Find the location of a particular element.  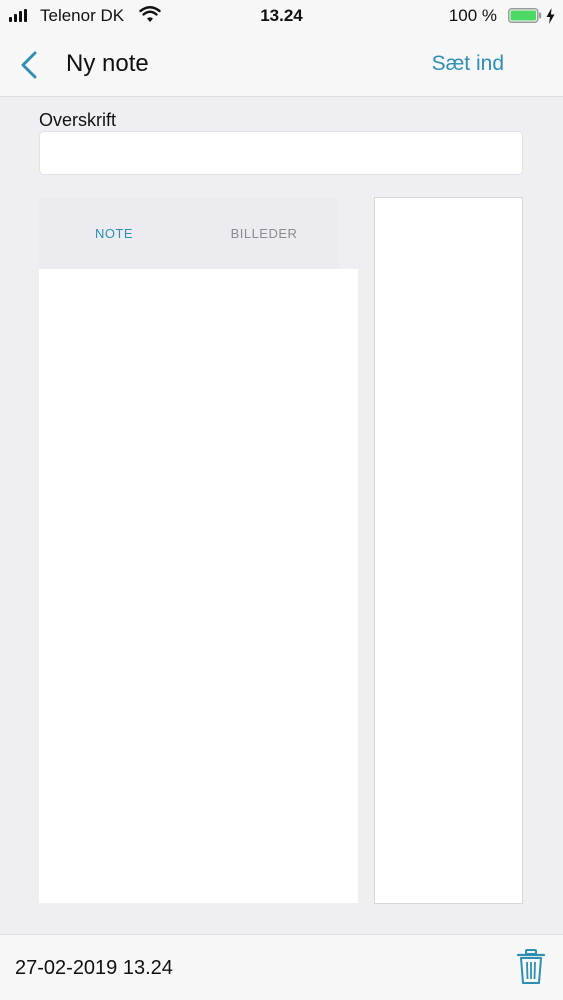

heading-label: Overskrift is located at coordinates (78, 120).